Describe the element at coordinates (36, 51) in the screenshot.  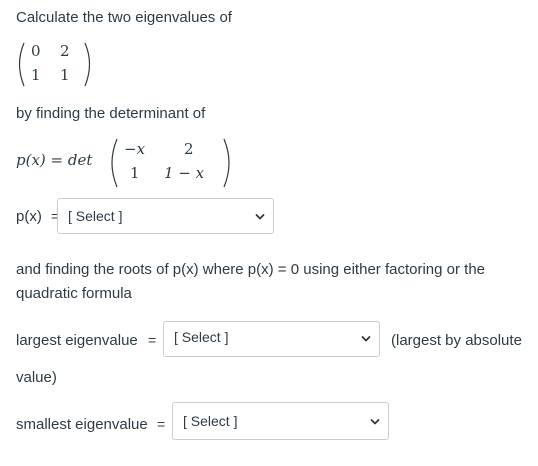
I see `matrix-a-r1c1: 0` at that location.